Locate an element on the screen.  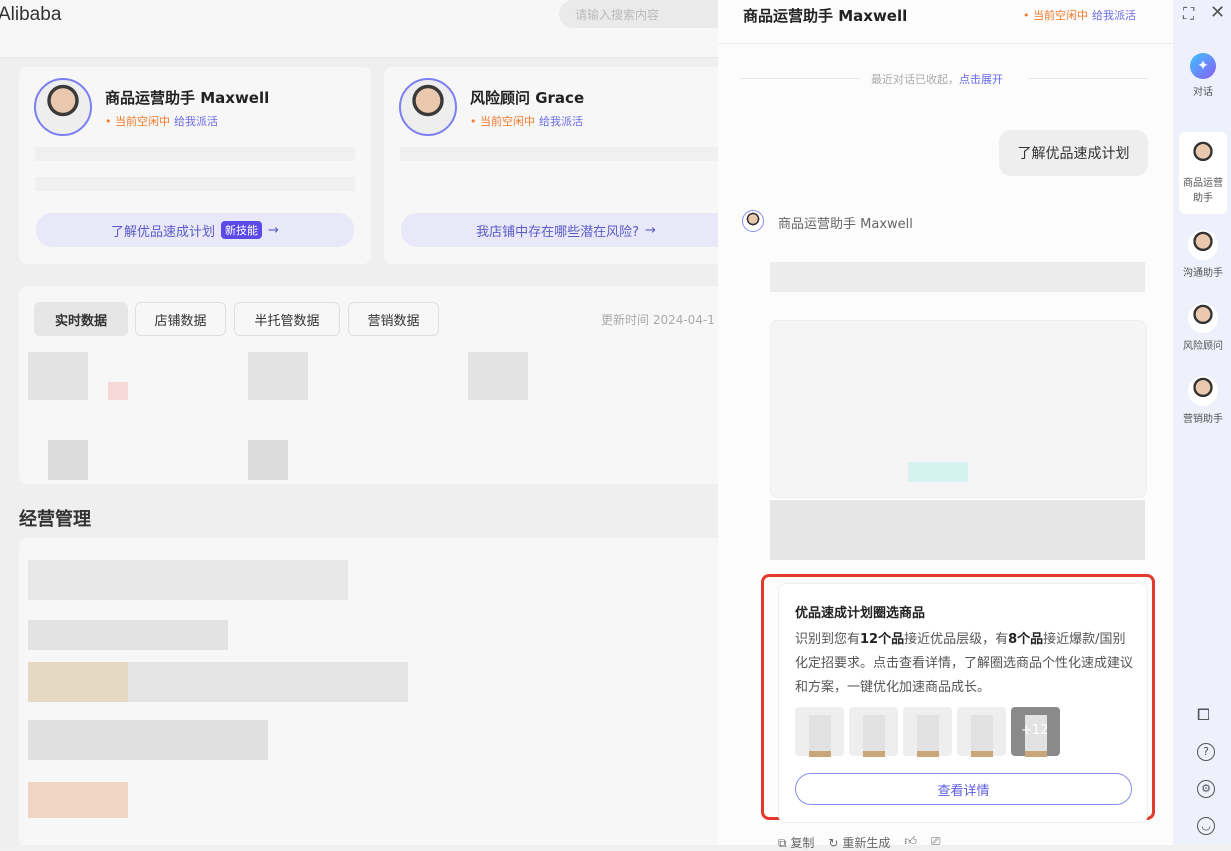
rail-agent-marketing: 营销助手 is located at coordinates (1203, 400).